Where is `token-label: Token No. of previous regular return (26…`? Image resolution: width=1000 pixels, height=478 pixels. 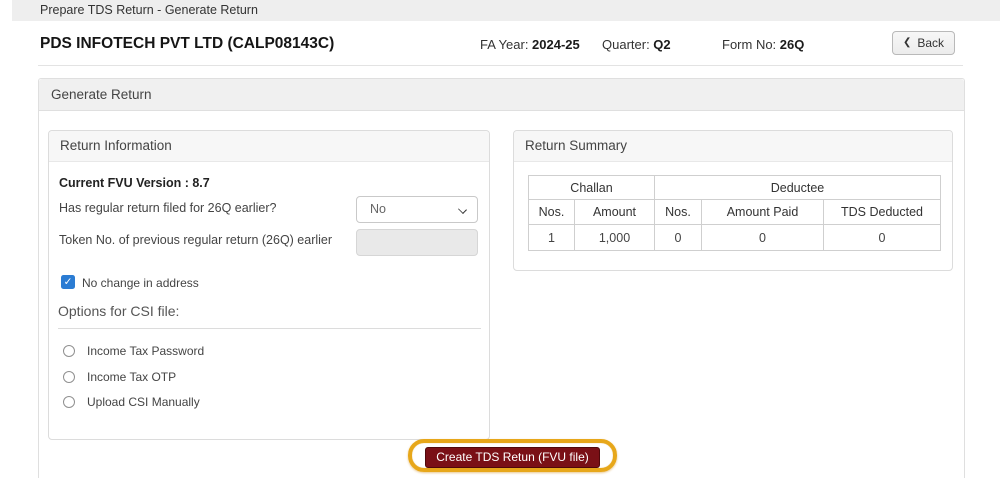 token-label: Token No. of previous regular return (26… is located at coordinates (196, 240).